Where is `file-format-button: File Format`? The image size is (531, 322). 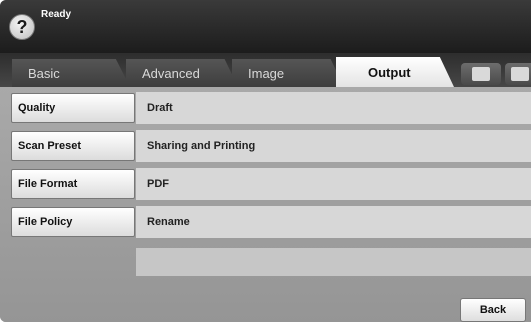
file-format-button: File Format is located at coordinates (73, 184).